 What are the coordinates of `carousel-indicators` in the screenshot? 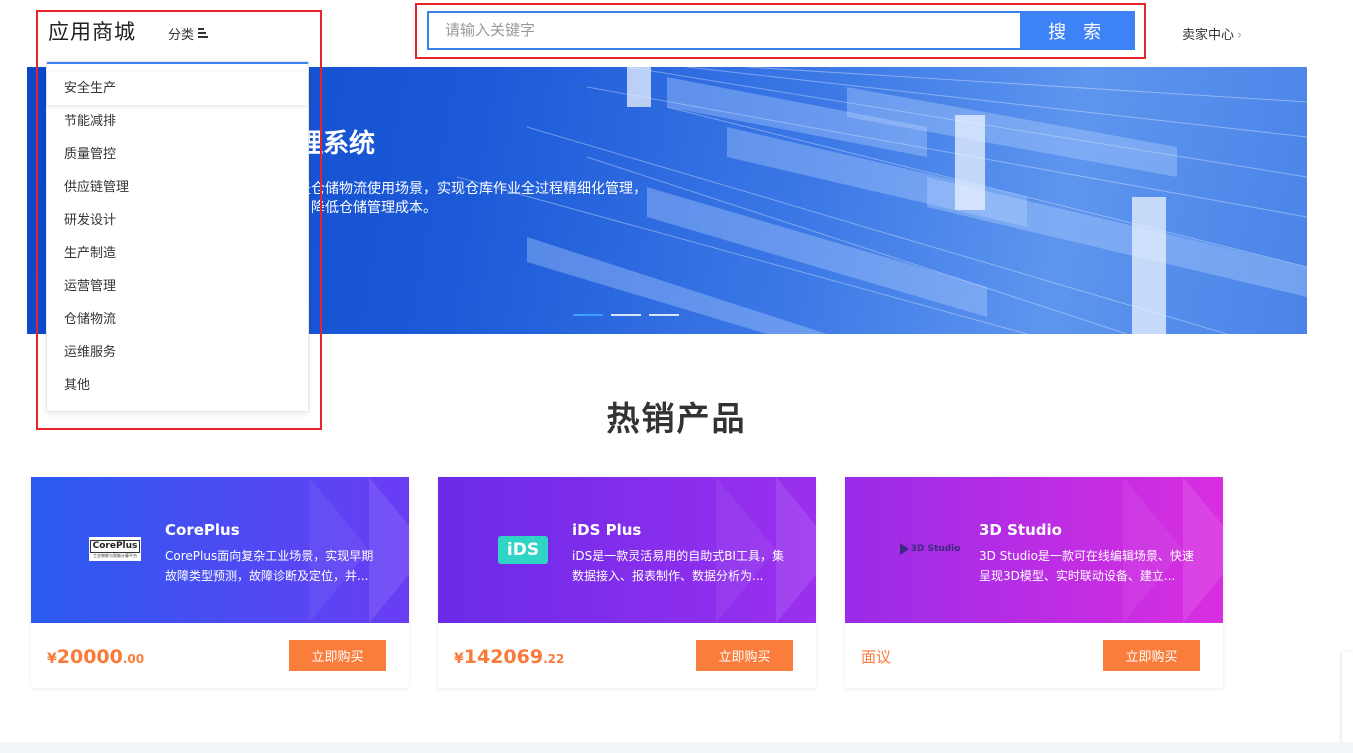 It's located at (626, 315).